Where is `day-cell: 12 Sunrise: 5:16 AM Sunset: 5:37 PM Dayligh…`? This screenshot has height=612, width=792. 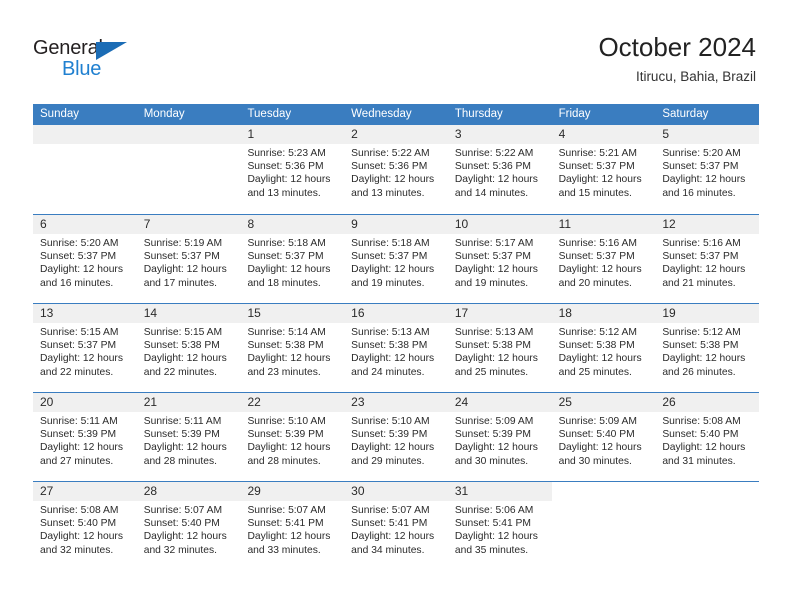
day-cell: 12 Sunrise: 5:16 AM Sunset: 5:37 PM Dayligh… is located at coordinates (707, 259).